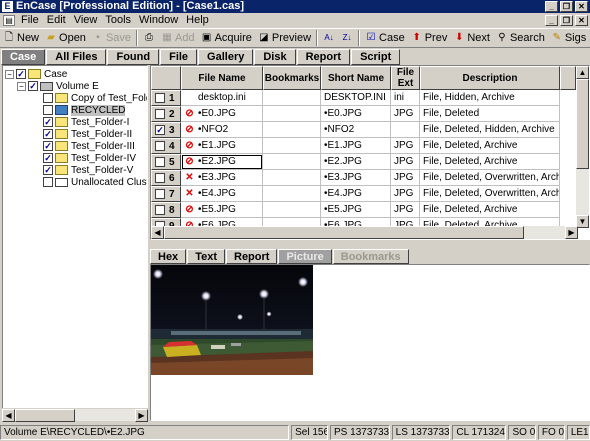 The height and width of the screenshot is (441, 590). What do you see at coordinates (222, 162) in the screenshot?
I see `file-name-cell: ⊘ •E2.JPG` at bounding box center [222, 162].